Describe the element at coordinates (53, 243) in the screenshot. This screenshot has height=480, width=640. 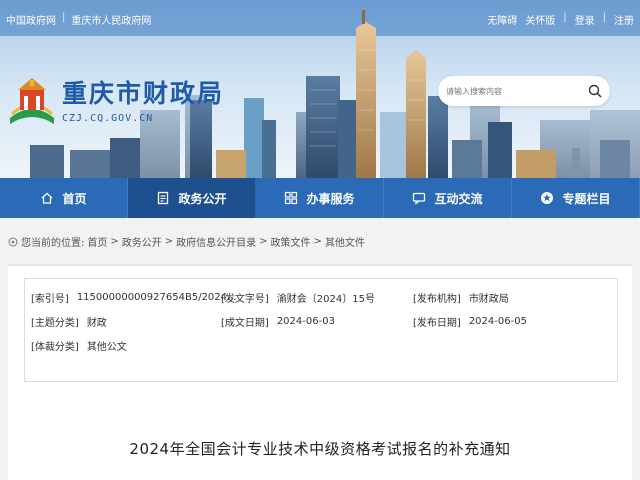
I see `breadcrumb-prefix: 您当前的位置:` at that location.